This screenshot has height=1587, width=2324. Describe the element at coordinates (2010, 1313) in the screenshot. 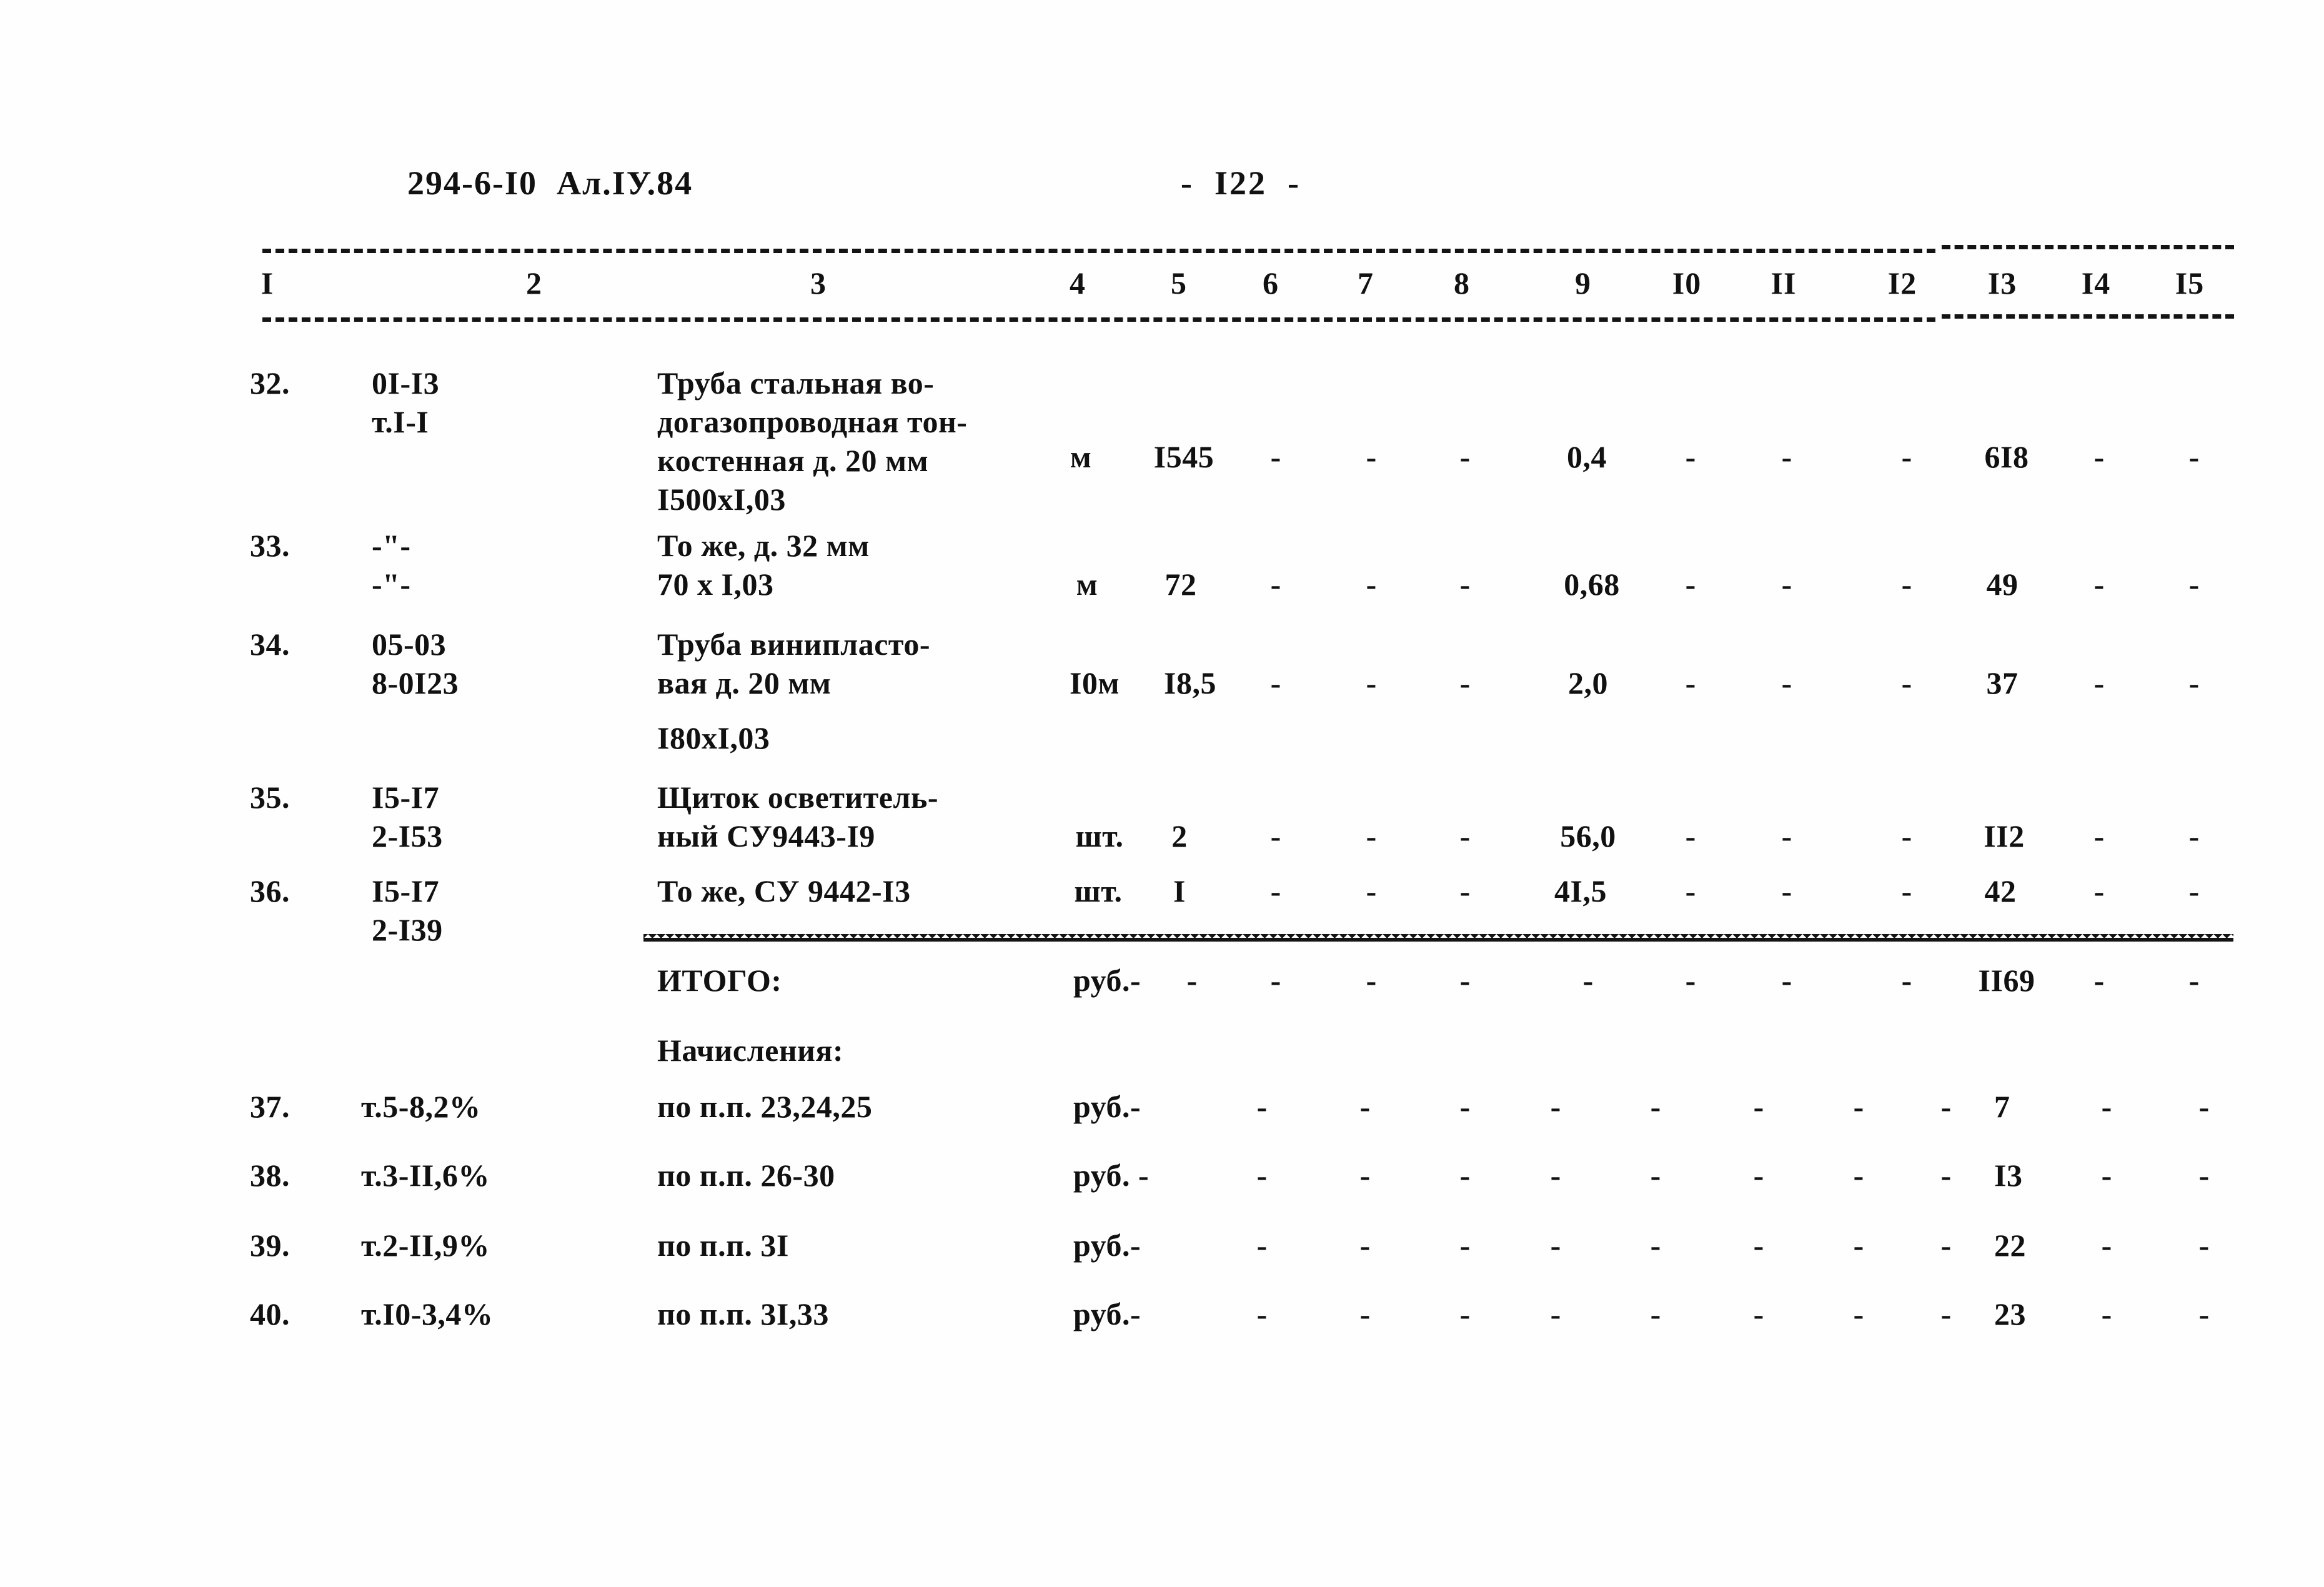

I see `table-row: 23` at that location.